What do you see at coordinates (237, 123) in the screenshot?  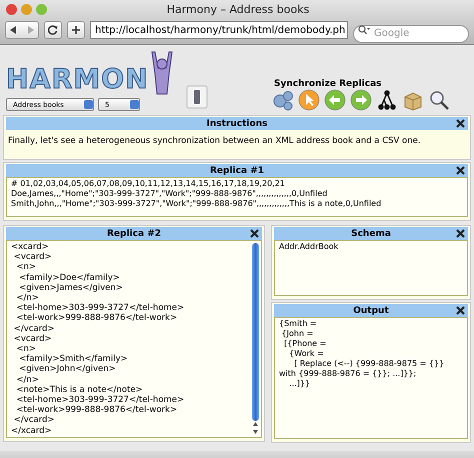 I see `panel-title: Instructions` at bounding box center [237, 123].